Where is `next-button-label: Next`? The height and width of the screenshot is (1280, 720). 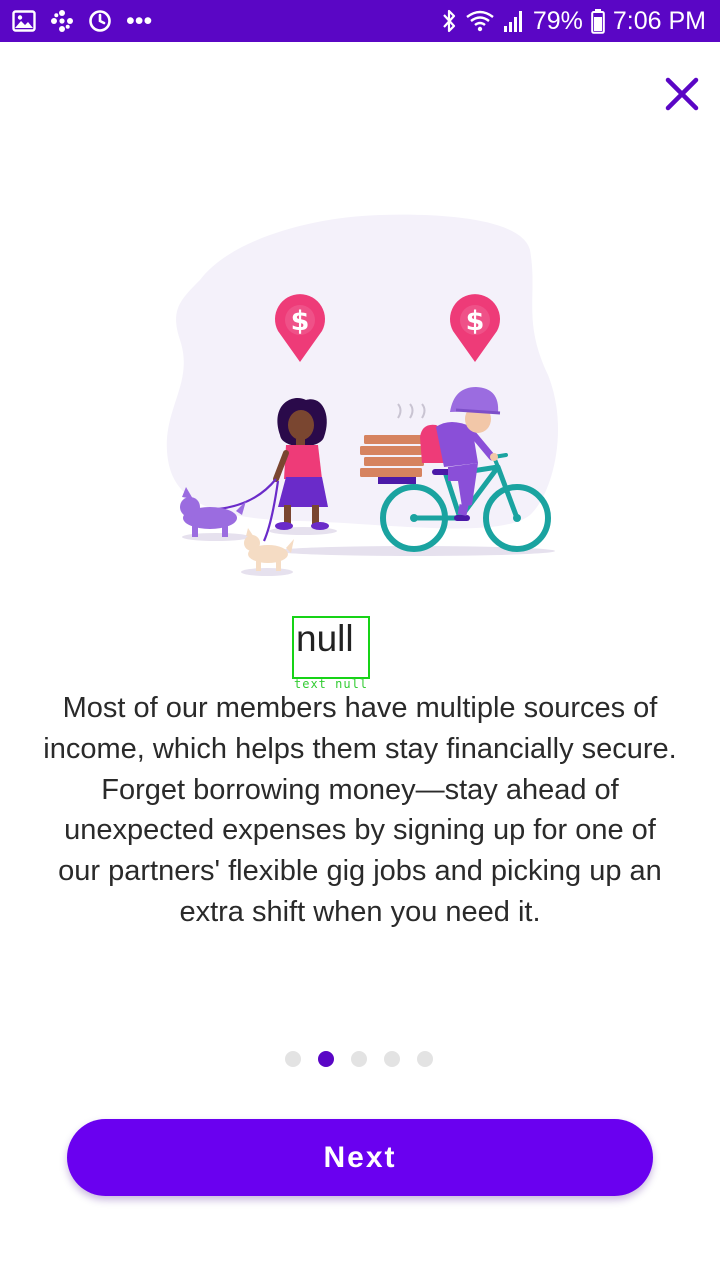
next-button-label: Next is located at coordinates (360, 1157).